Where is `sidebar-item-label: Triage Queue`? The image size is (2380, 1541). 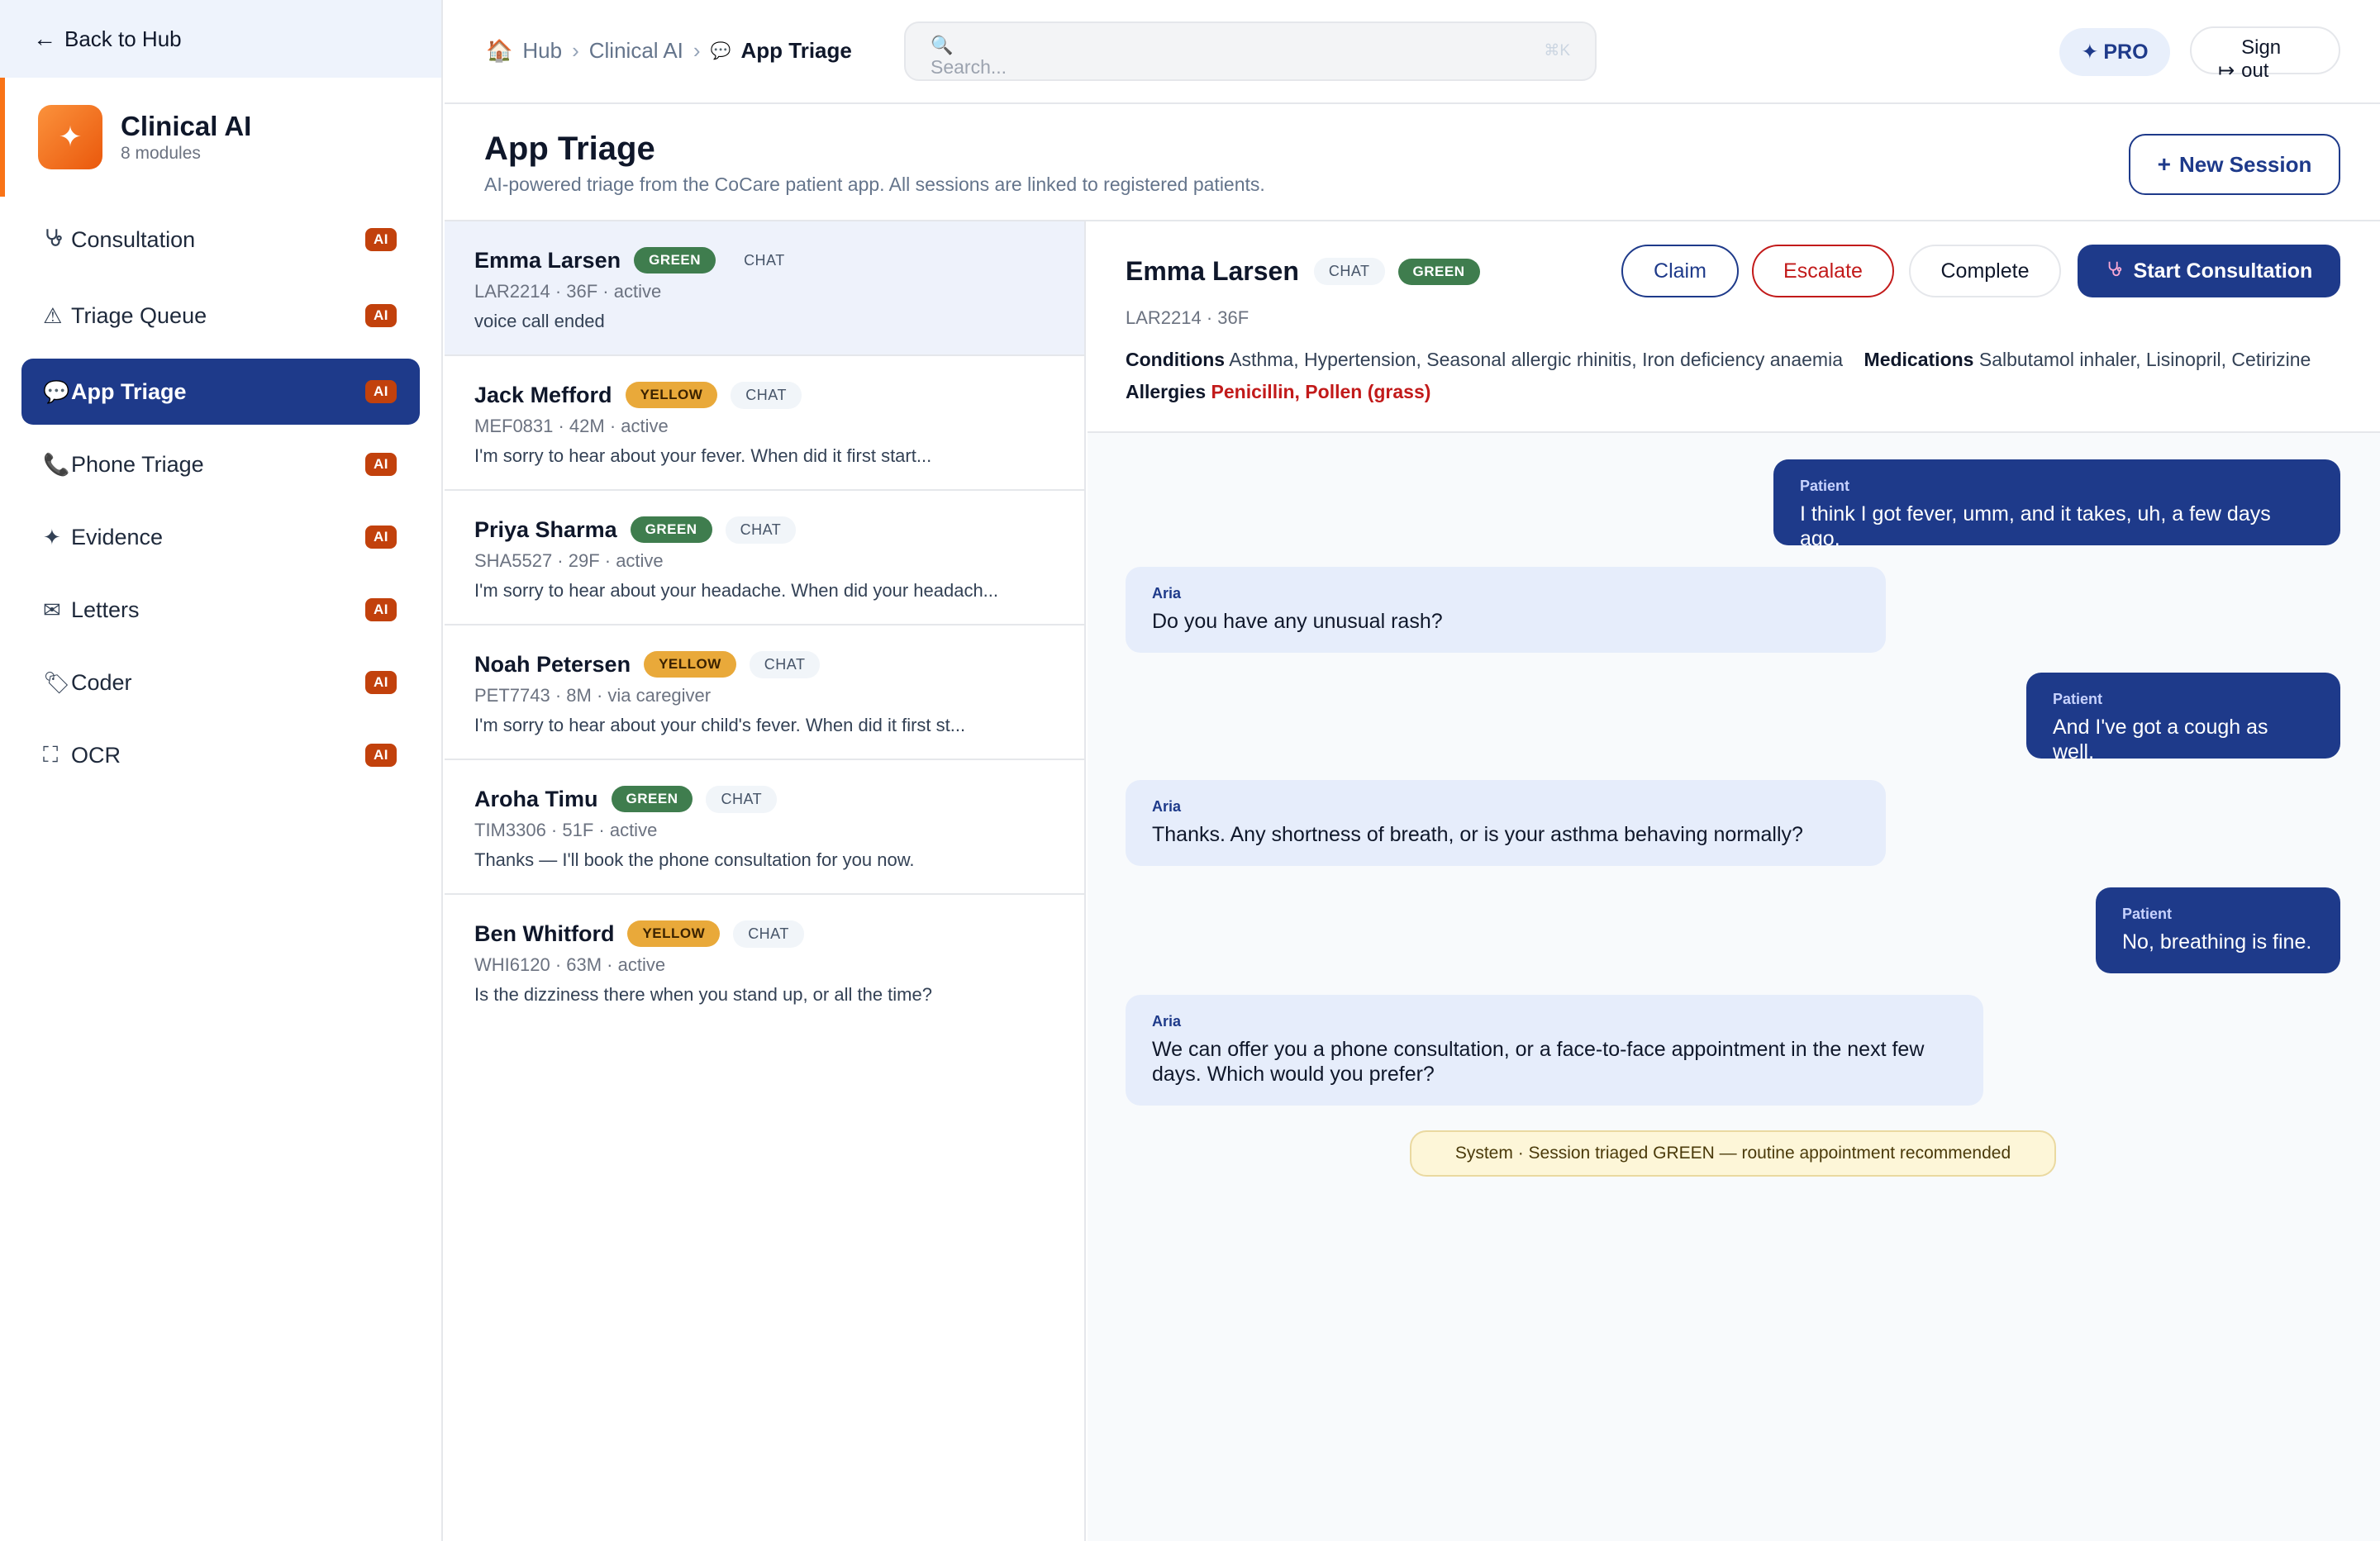
sidebar-item-label: Triage Queue is located at coordinates (139, 315).